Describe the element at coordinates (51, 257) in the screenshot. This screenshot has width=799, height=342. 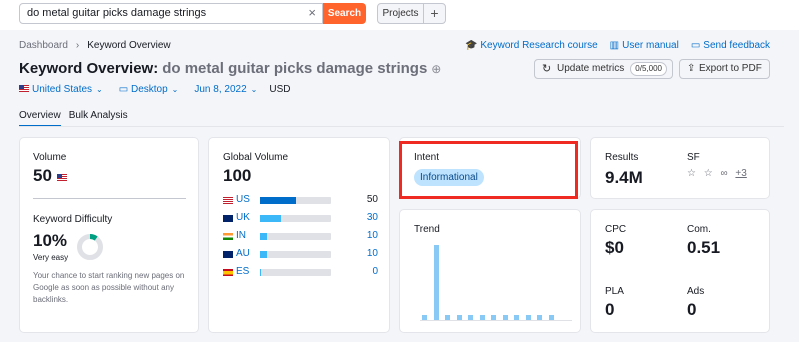
I see `difficulty-rating: Very easy` at that location.